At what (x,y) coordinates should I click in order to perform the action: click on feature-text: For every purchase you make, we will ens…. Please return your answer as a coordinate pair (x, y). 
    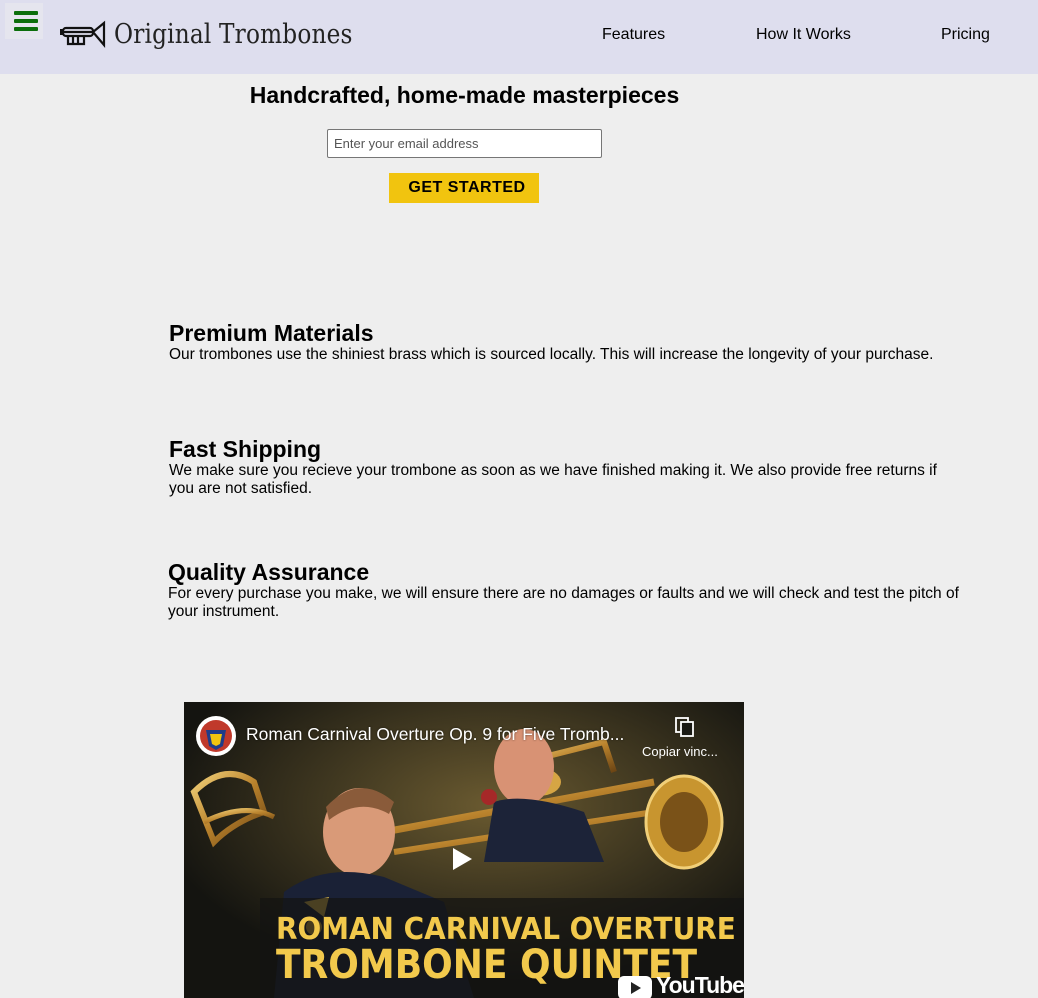
    Looking at the image, I should click on (563, 602).